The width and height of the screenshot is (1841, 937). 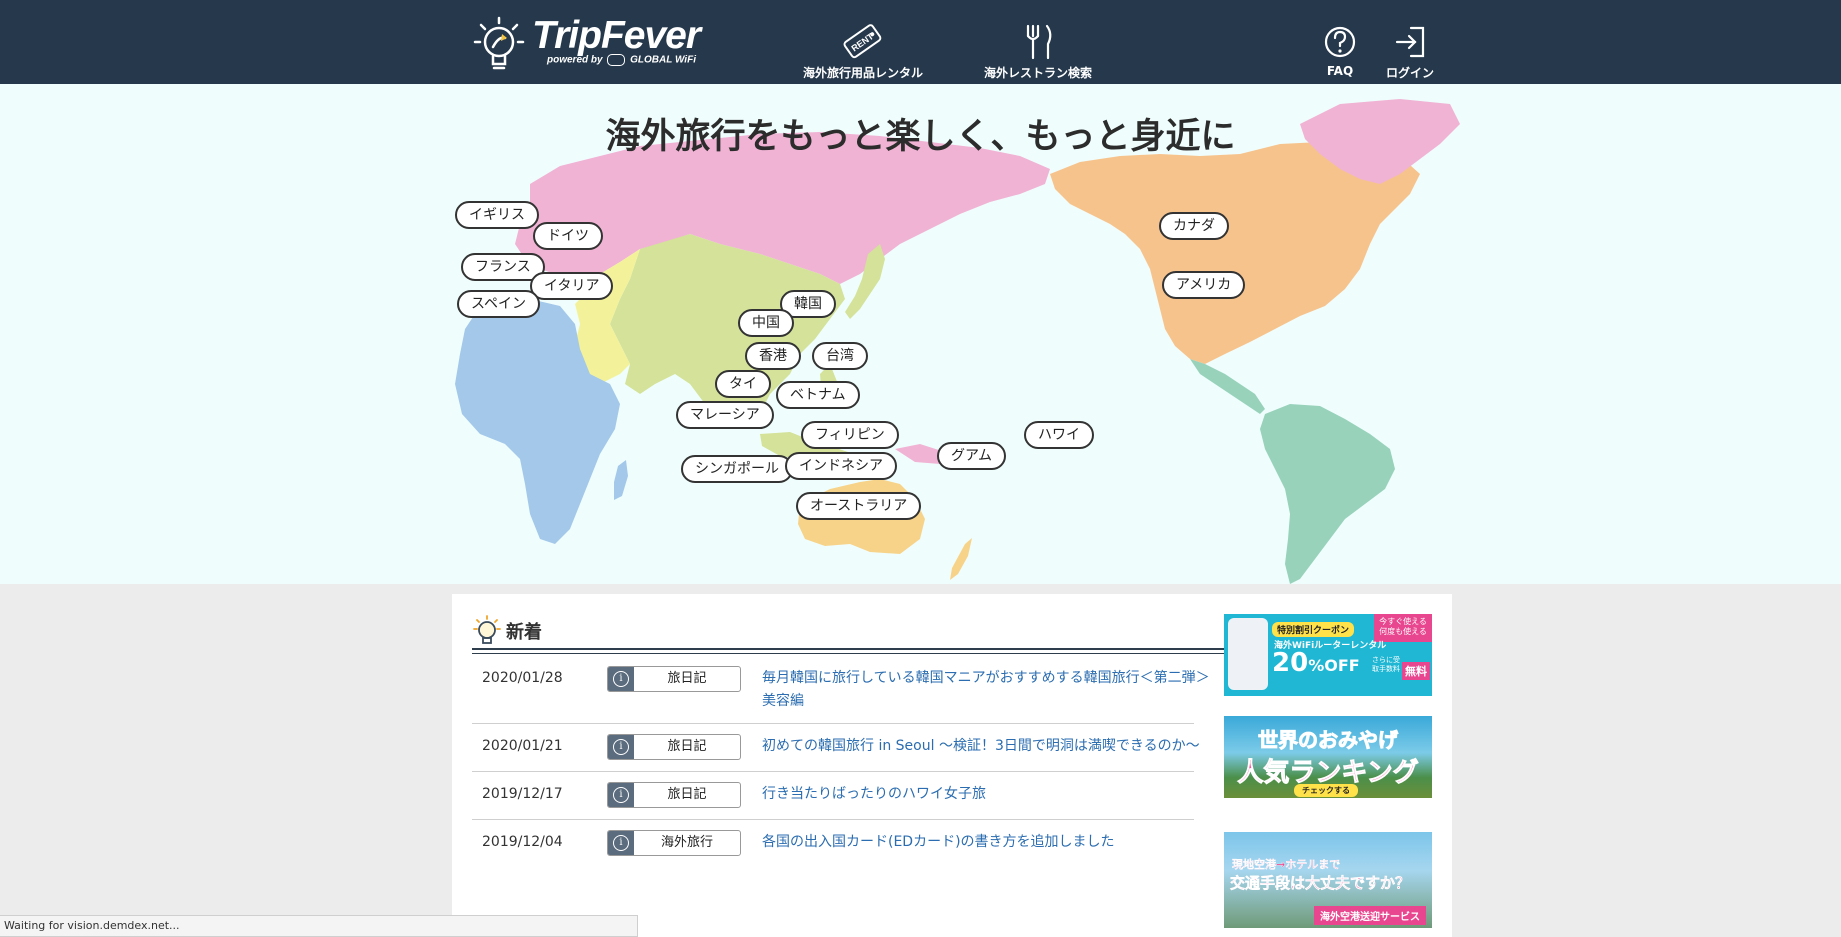 I want to click on transfer-line1: 現地空港→ホテルまで, so click(x=1286, y=864).